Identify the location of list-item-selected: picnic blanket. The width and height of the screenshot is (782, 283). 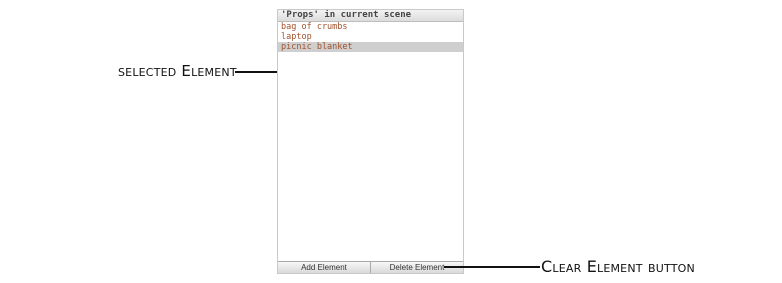
(370, 47).